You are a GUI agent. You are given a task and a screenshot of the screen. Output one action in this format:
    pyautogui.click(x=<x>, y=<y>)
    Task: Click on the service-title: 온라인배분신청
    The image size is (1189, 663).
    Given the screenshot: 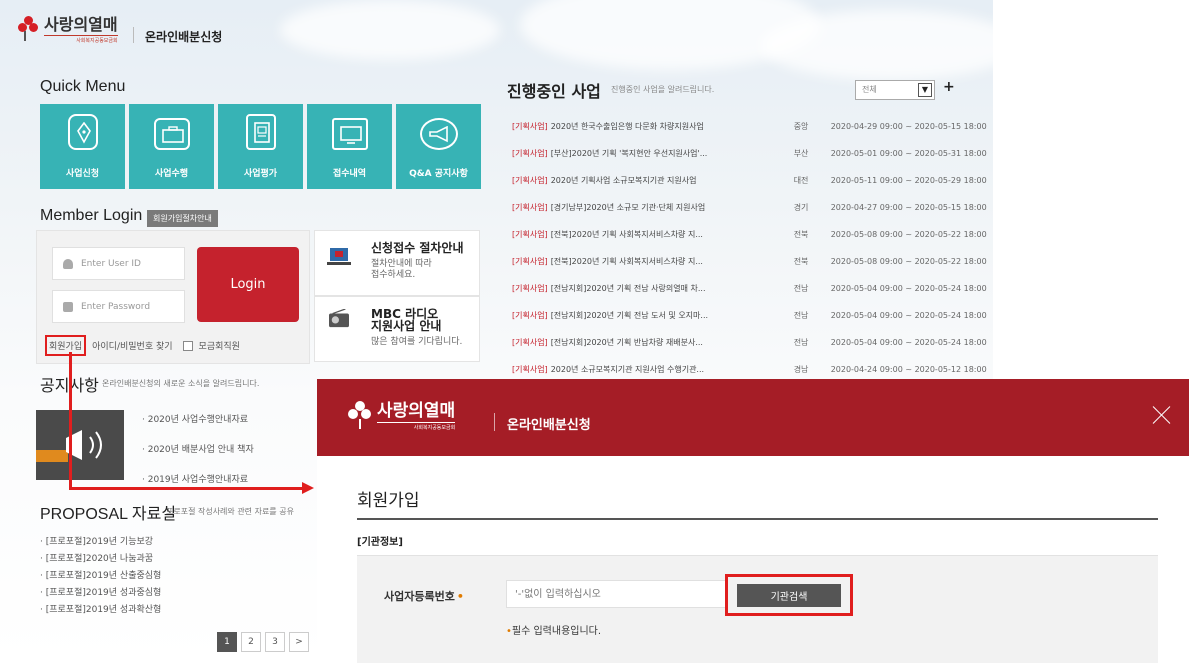 What is the action you would take?
    pyautogui.click(x=184, y=37)
    